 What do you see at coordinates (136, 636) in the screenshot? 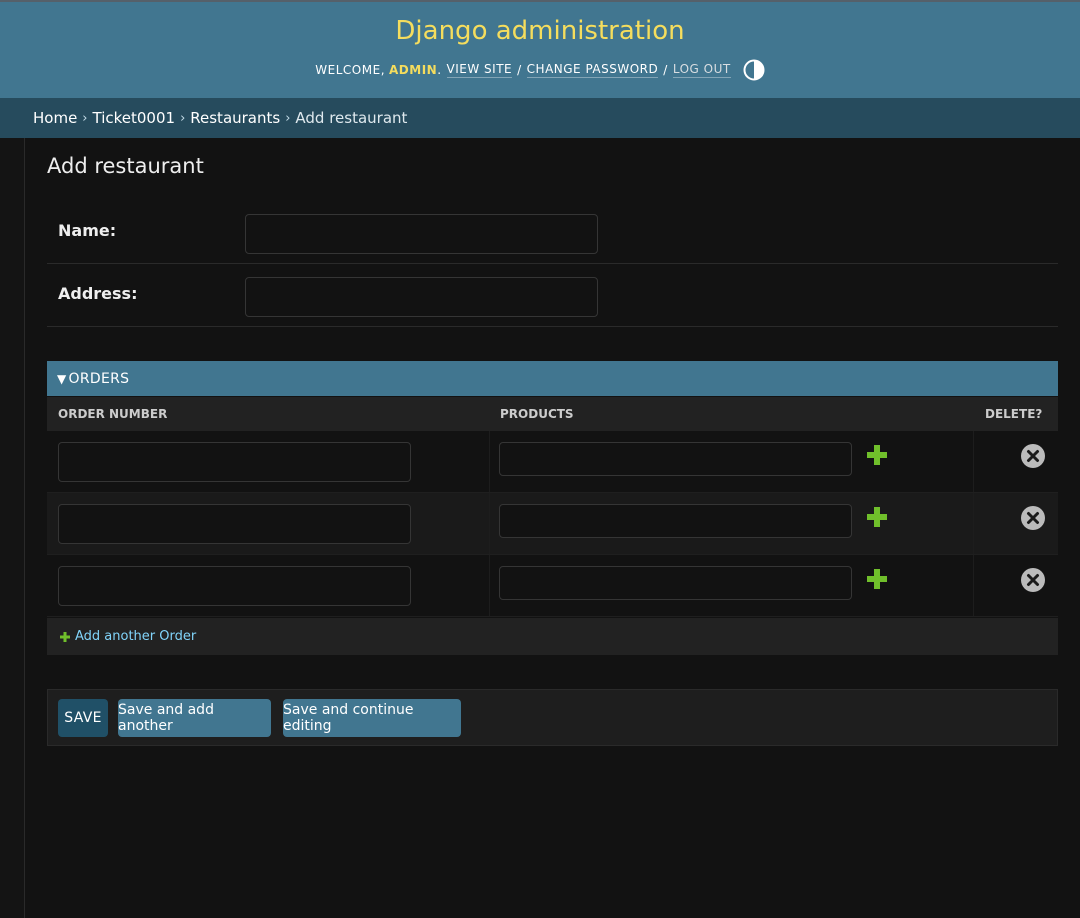
I see `add-another-order-label: Add another Order` at bounding box center [136, 636].